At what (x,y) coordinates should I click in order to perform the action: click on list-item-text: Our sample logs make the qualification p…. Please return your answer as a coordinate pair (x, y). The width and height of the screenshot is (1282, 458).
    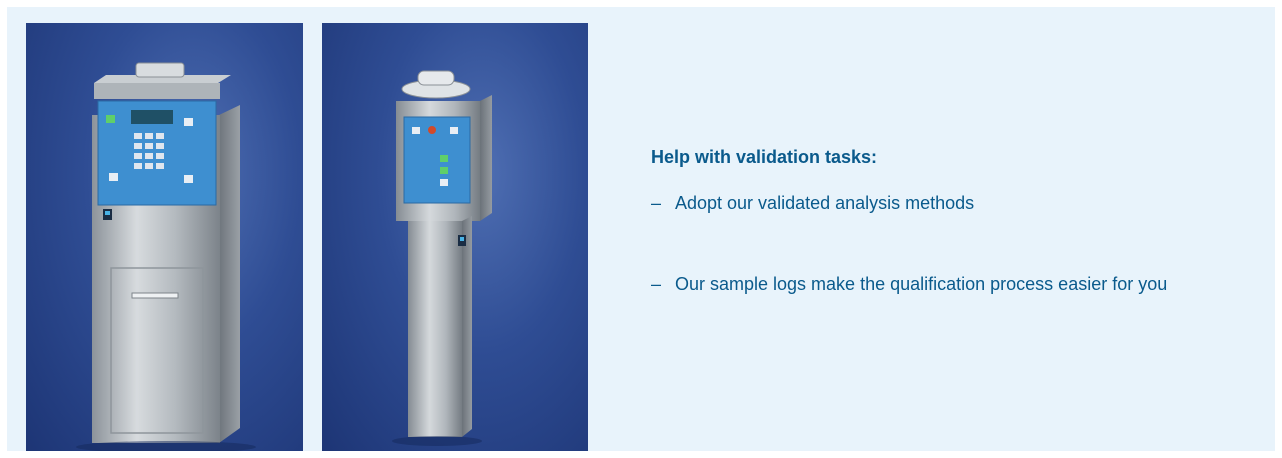
    Looking at the image, I should click on (921, 284).